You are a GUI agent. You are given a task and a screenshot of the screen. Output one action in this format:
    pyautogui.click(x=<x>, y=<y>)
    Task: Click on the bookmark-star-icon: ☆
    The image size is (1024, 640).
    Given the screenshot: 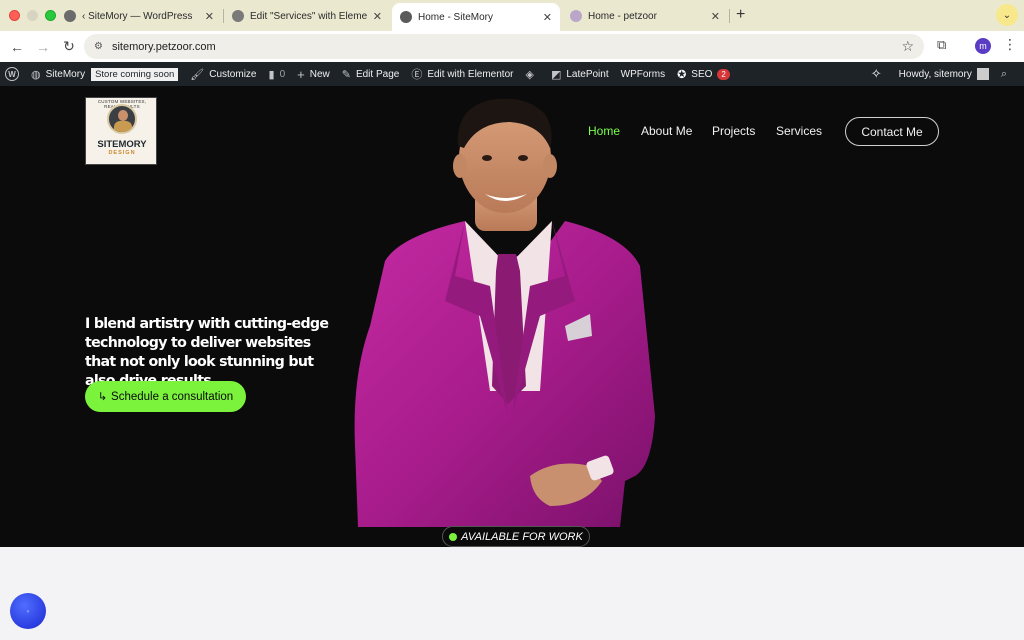 What is the action you would take?
    pyautogui.click(x=907, y=46)
    